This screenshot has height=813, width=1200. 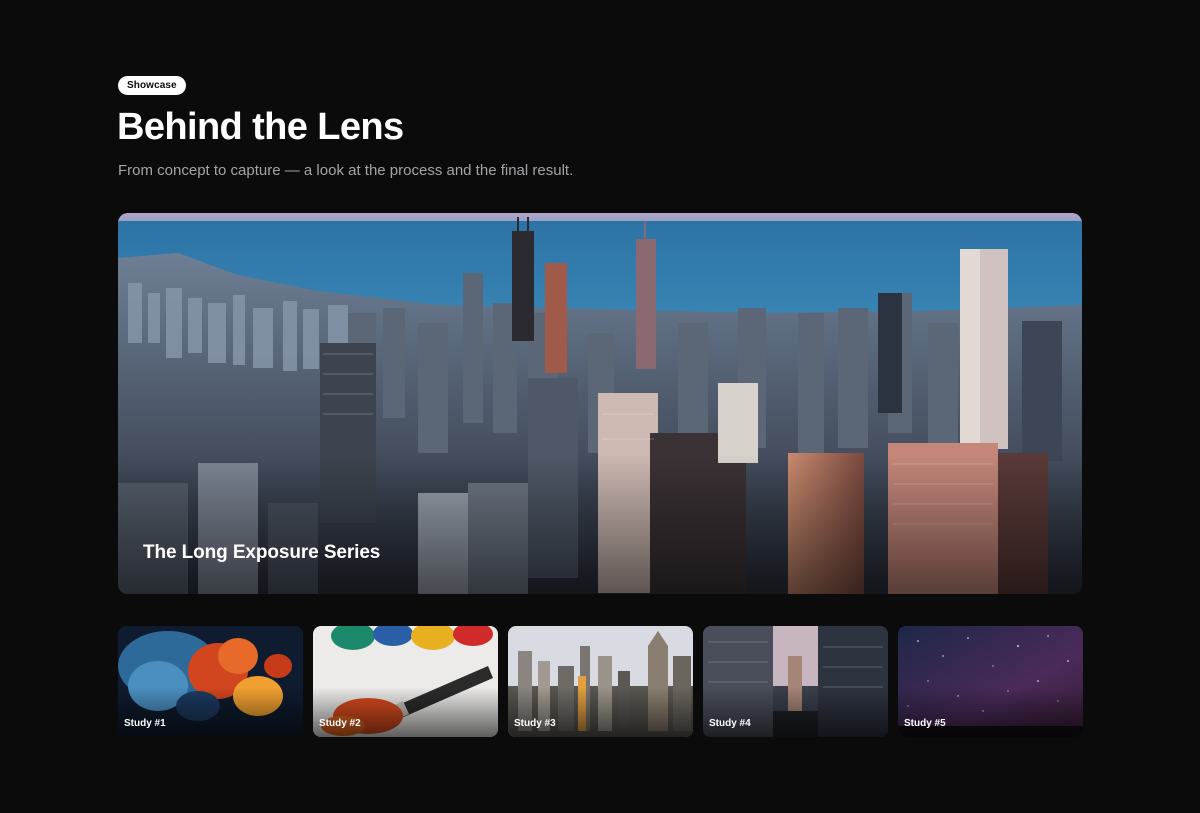 I want to click on thumbnail-study-4: Study #4, so click(x=795, y=681).